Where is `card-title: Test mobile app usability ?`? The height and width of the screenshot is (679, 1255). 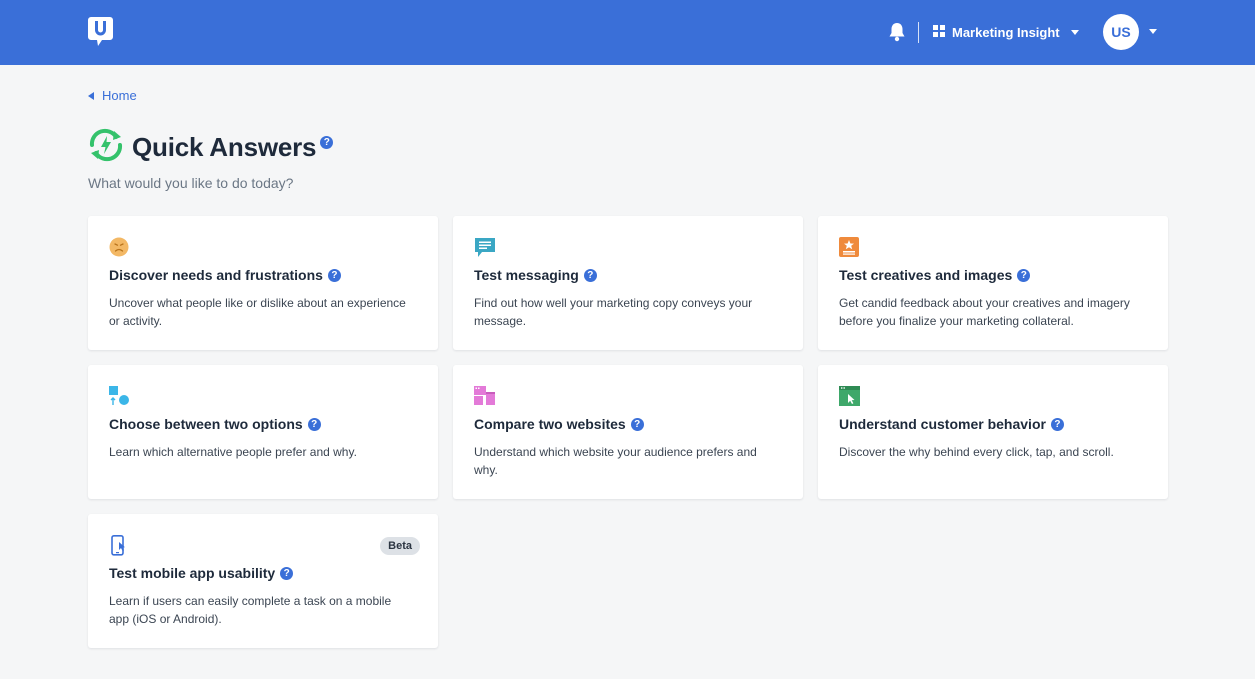
card-title: Test mobile app usability ? is located at coordinates (201, 573).